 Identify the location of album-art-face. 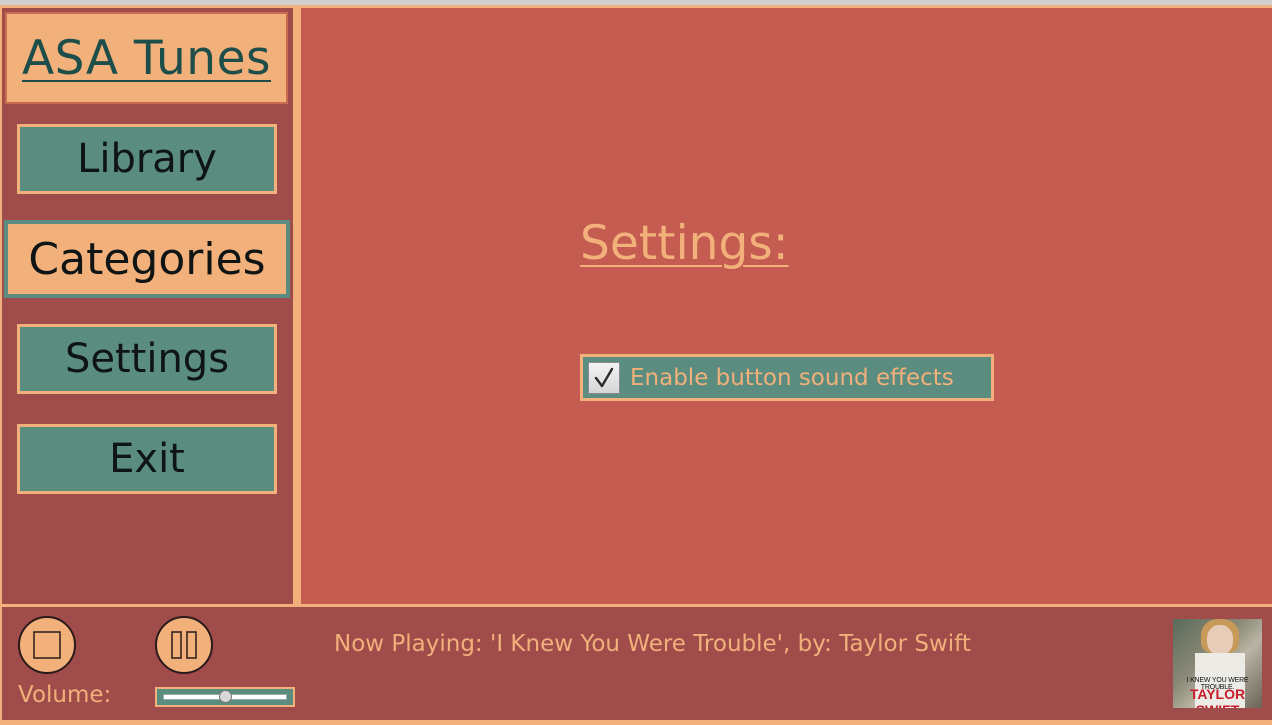
(1220, 640).